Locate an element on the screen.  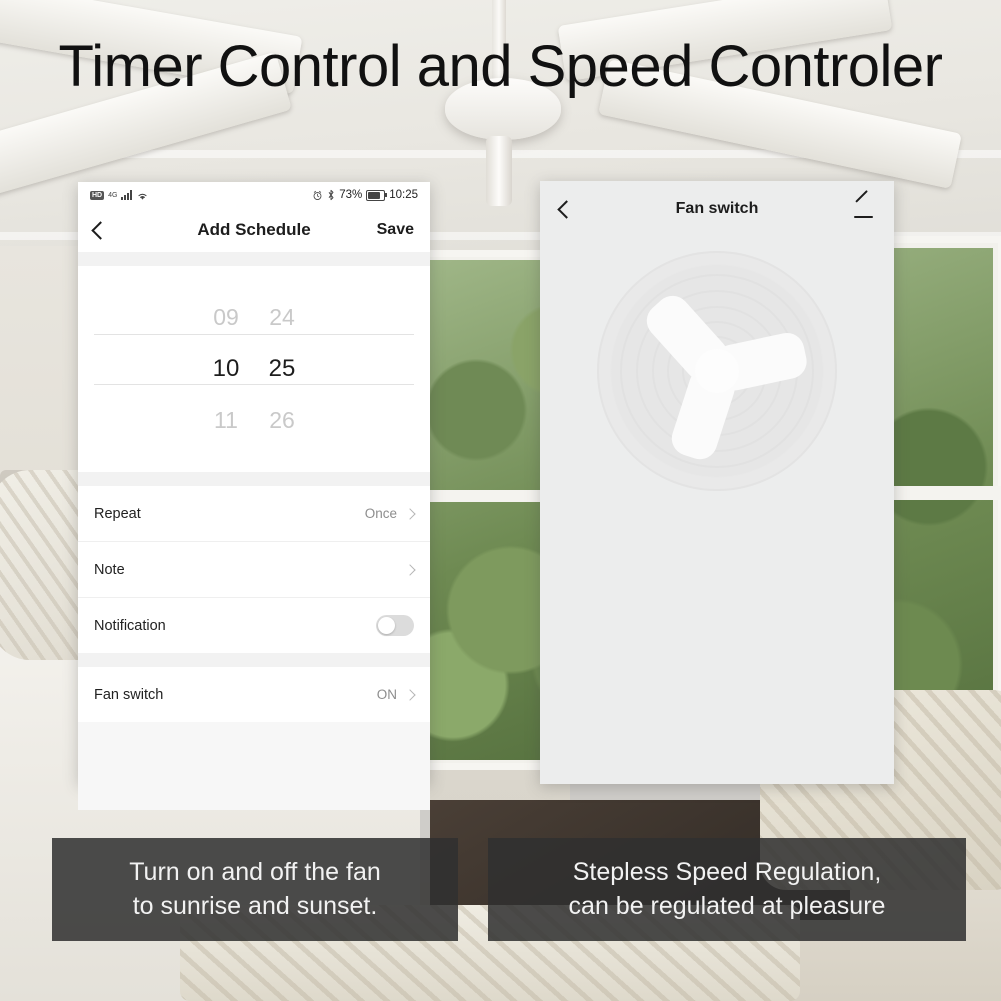
settings-list-secondary: Fan switch ON is located at coordinates (254, 694).